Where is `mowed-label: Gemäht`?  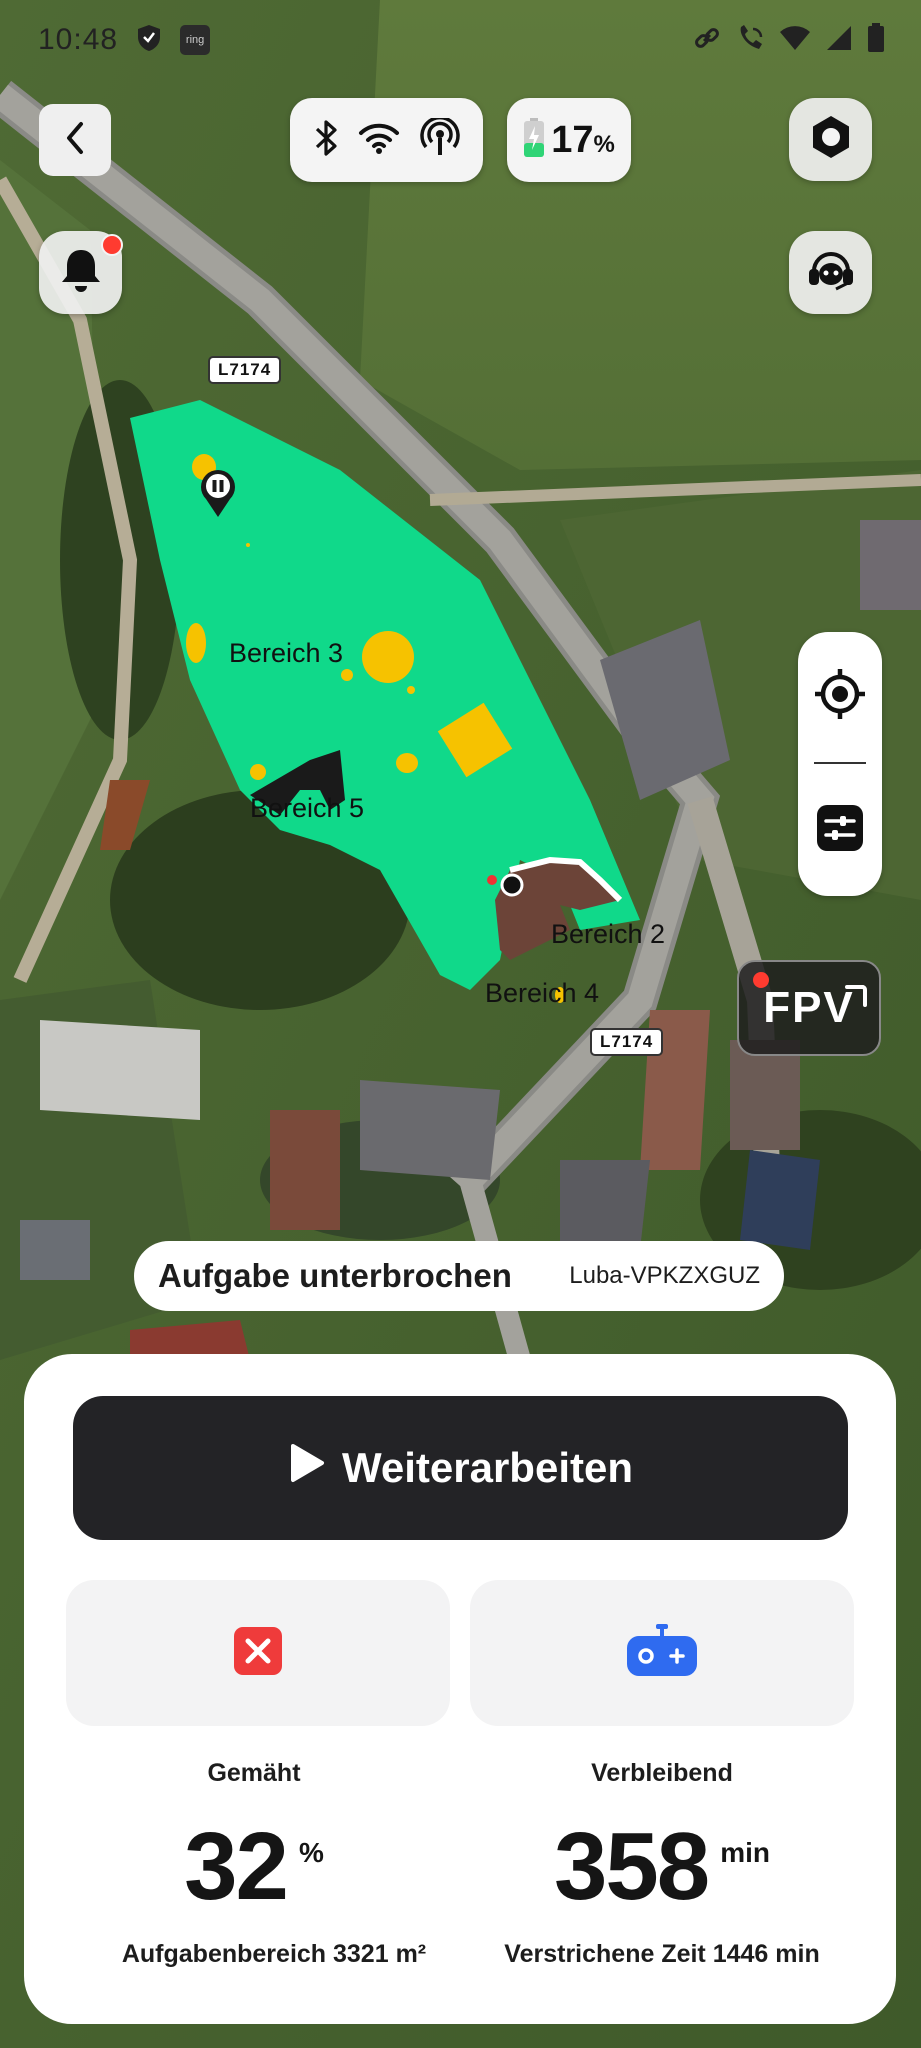
mowed-label: Gemäht is located at coordinates (254, 1773).